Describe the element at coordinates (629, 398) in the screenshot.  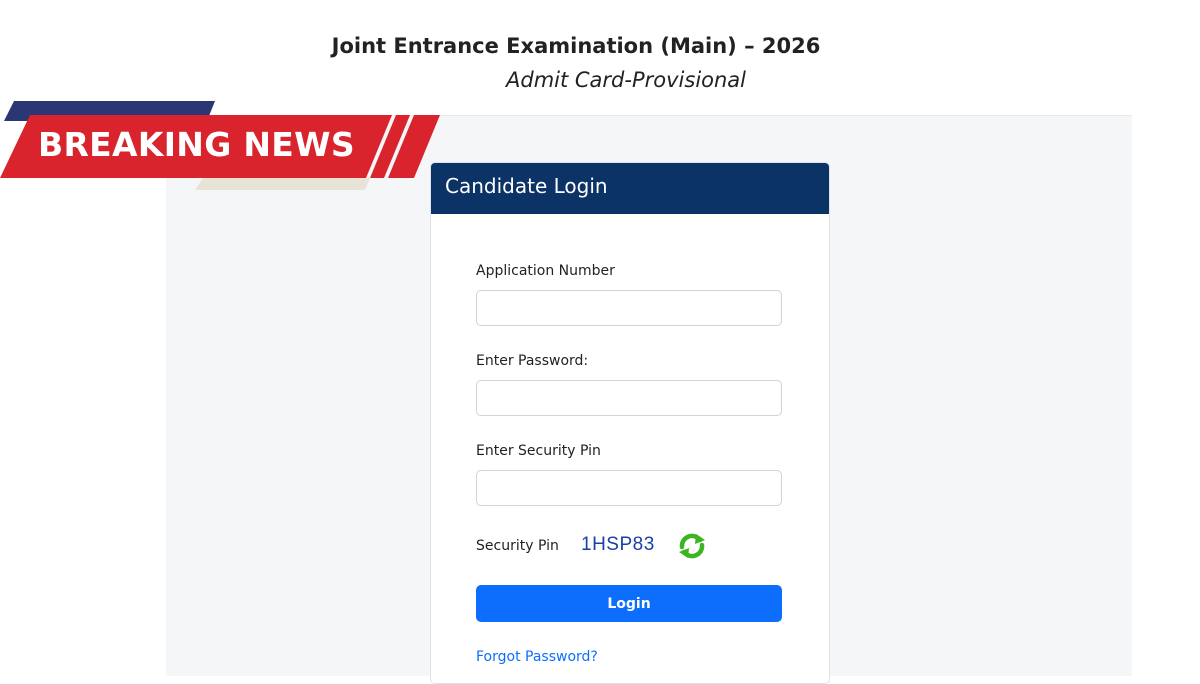
I see `password-input` at that location.